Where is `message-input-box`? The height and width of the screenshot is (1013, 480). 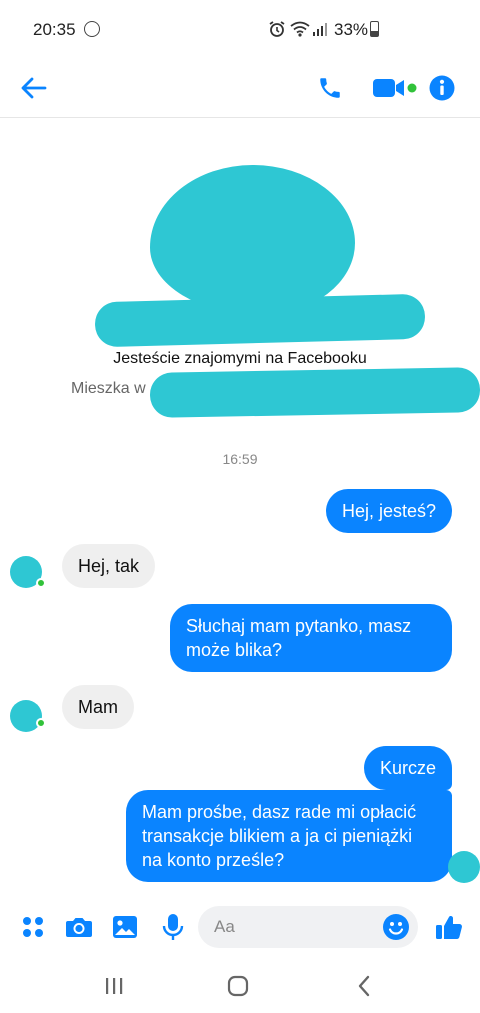 message-input-box is located at coordinates (308, 927).